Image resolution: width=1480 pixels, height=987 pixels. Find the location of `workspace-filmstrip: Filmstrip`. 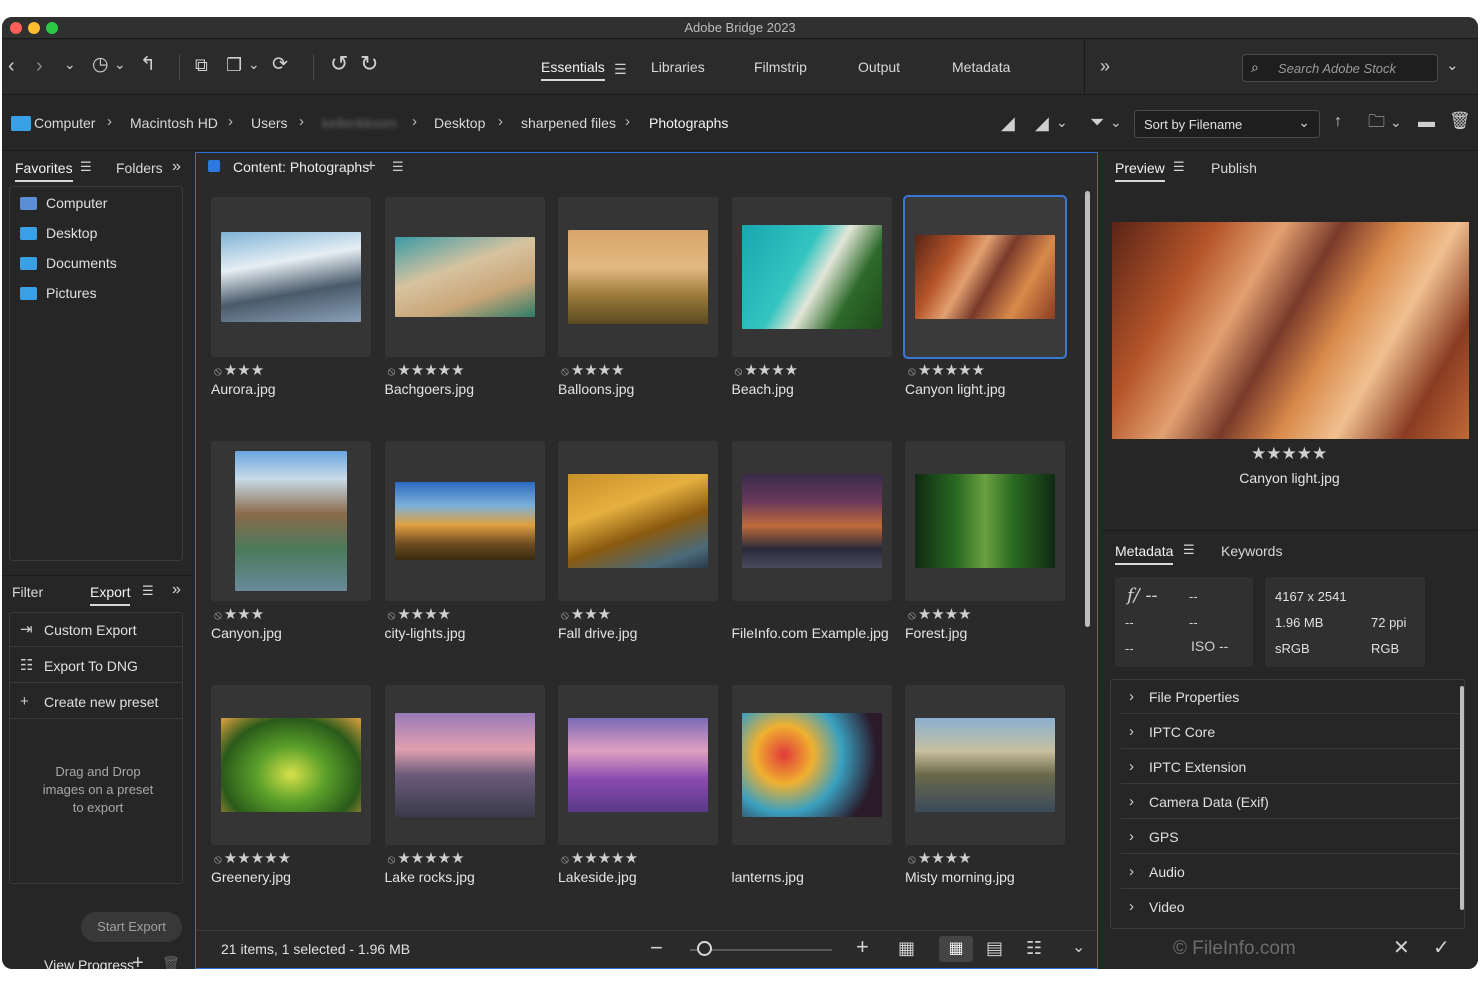

workspace-filmstrip: Filmstrip is located at coordinates (780, 67).